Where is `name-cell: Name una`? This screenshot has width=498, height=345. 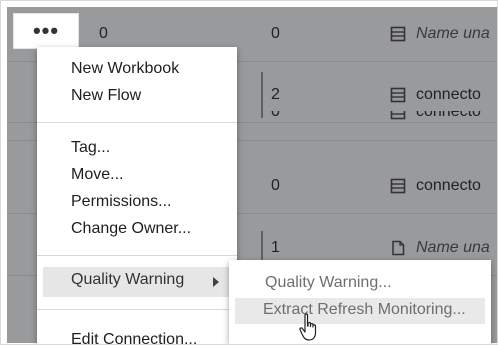
name-cell: Name una is located at coordinates (440, 34).